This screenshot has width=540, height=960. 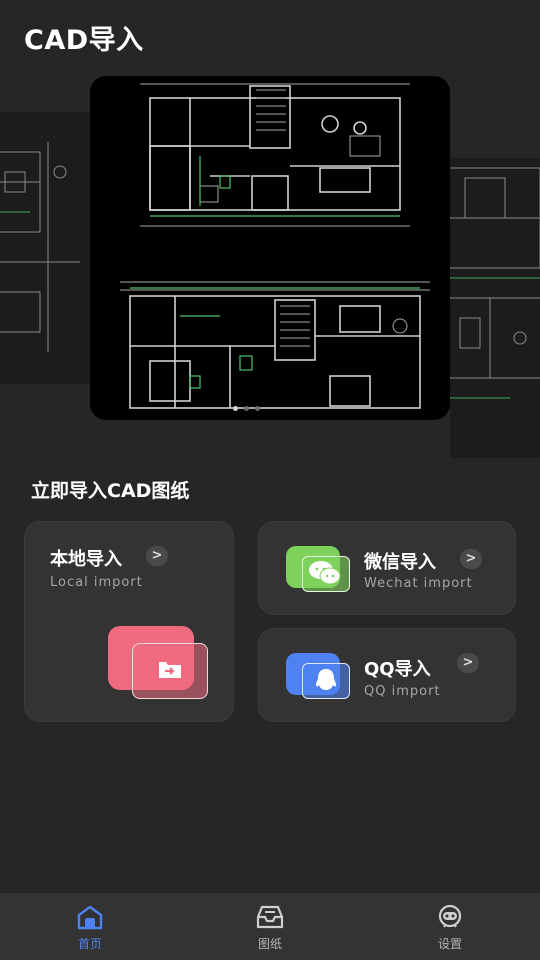 I want to click on settings-robot-icon, so click(x=450, y=916).